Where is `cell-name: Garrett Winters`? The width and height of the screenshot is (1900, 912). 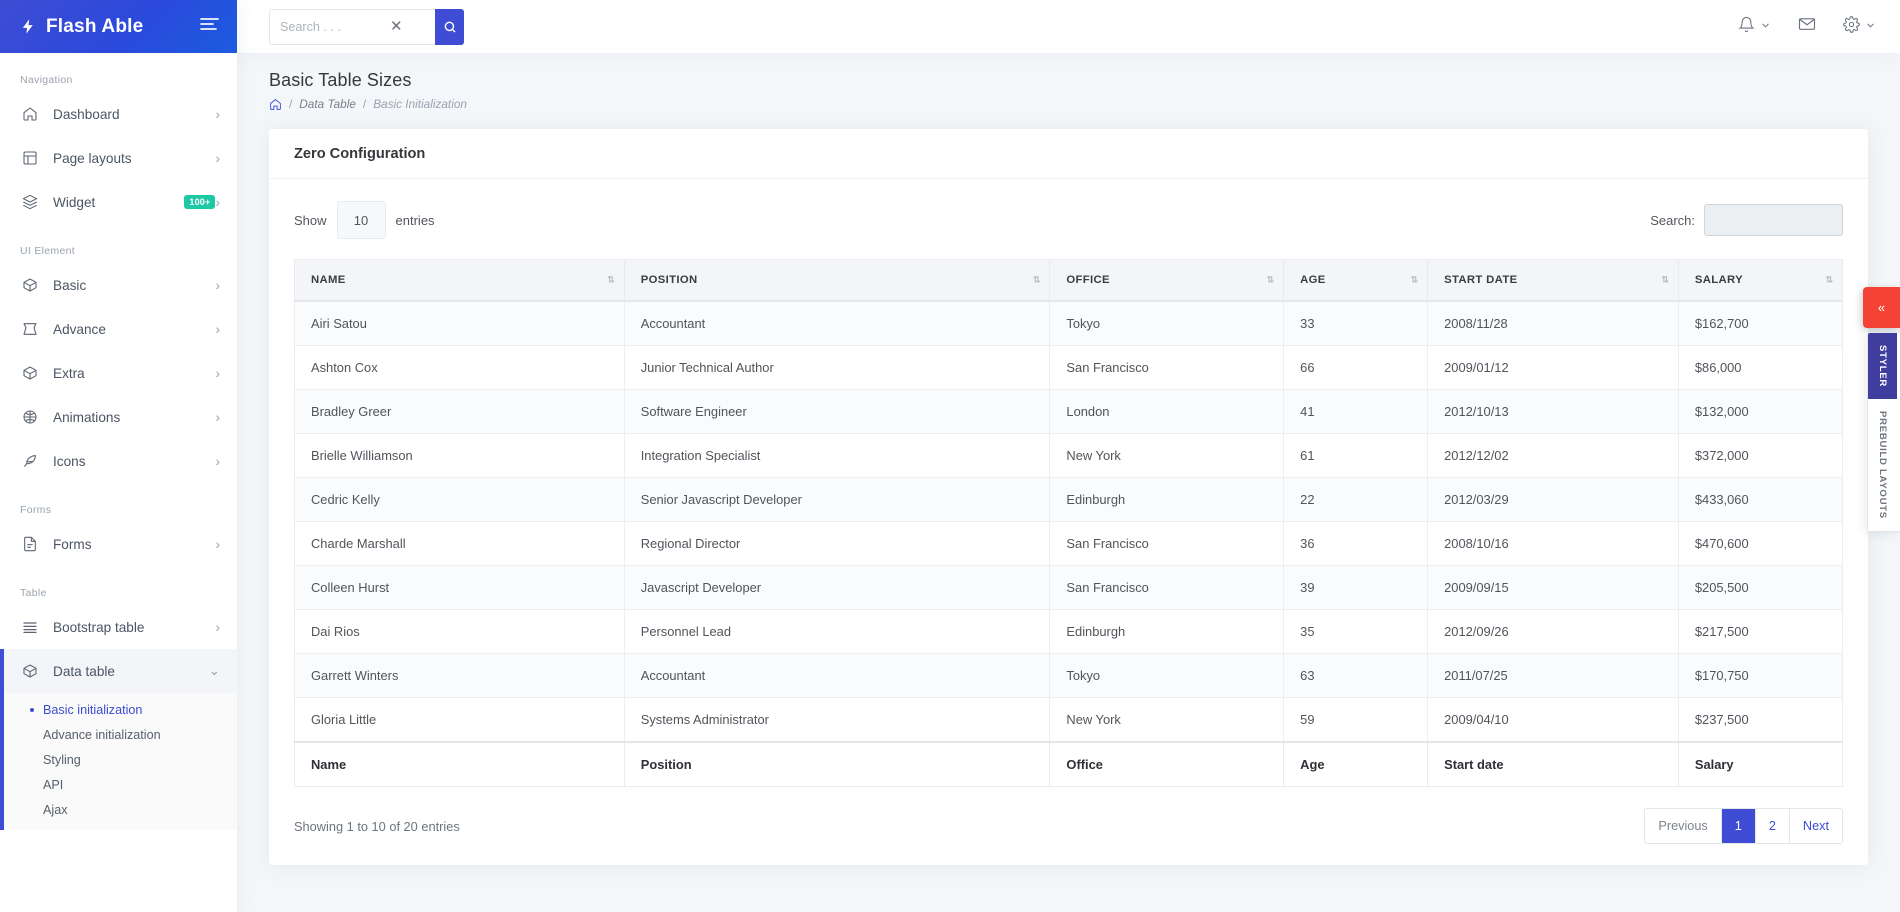
cell-name: Garrett Winters is located at coordinates (459, 675).